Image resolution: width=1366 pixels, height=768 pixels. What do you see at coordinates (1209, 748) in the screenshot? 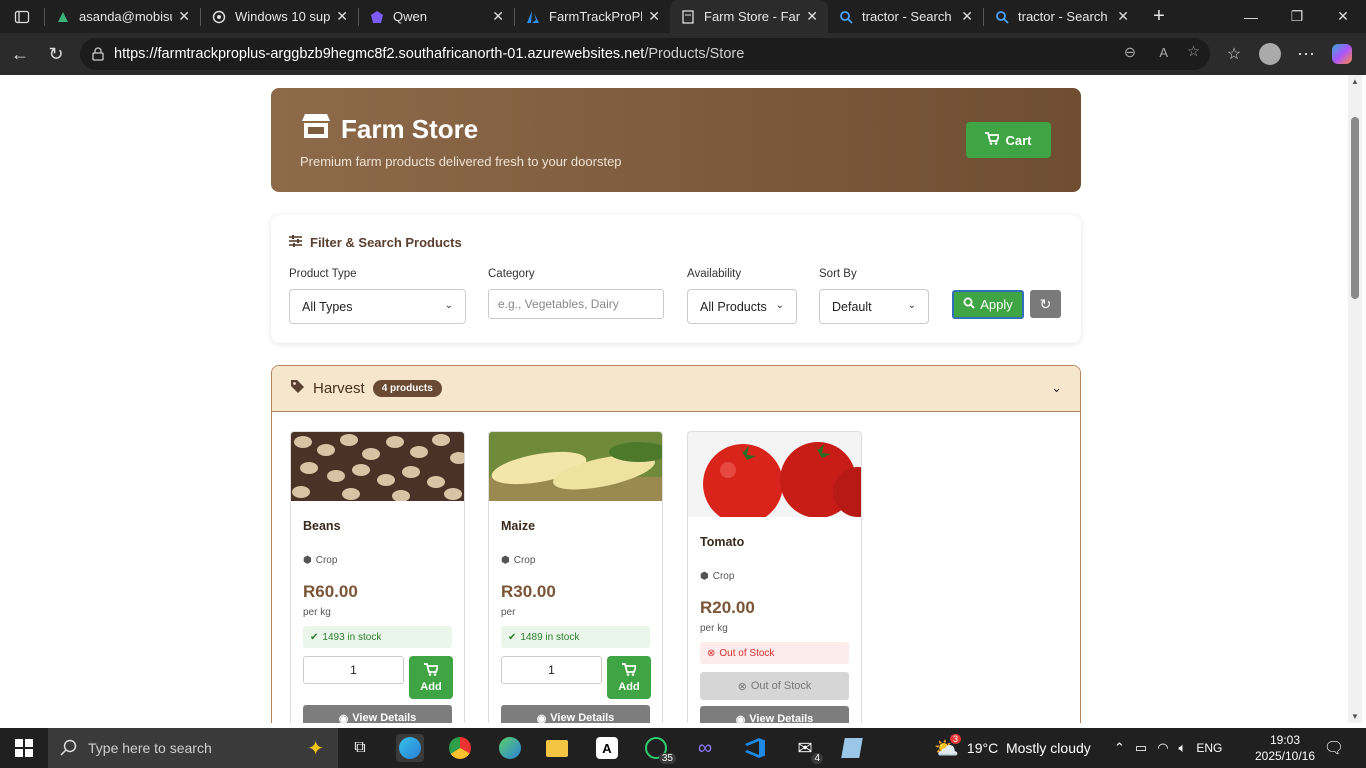
I see `language-indicator: ENG` at bounding box center [1209, 748].